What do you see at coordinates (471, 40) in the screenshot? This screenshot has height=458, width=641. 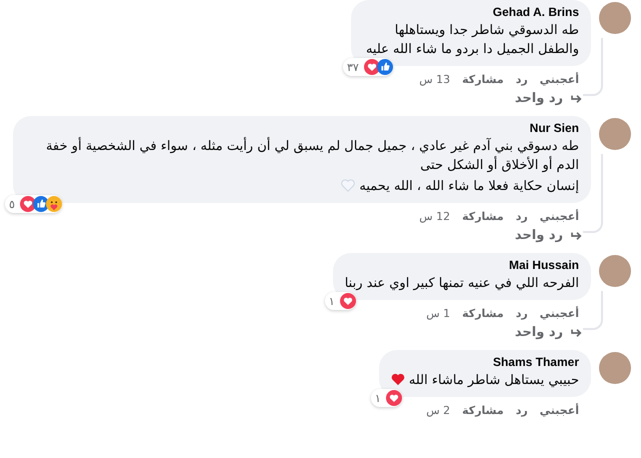 I see `comment-text: طه الدسوقي شاطر جدا ويستاهلها والطفل الجميل دا بردو ما شاء الله عليه` at bounding box center [471, 40].